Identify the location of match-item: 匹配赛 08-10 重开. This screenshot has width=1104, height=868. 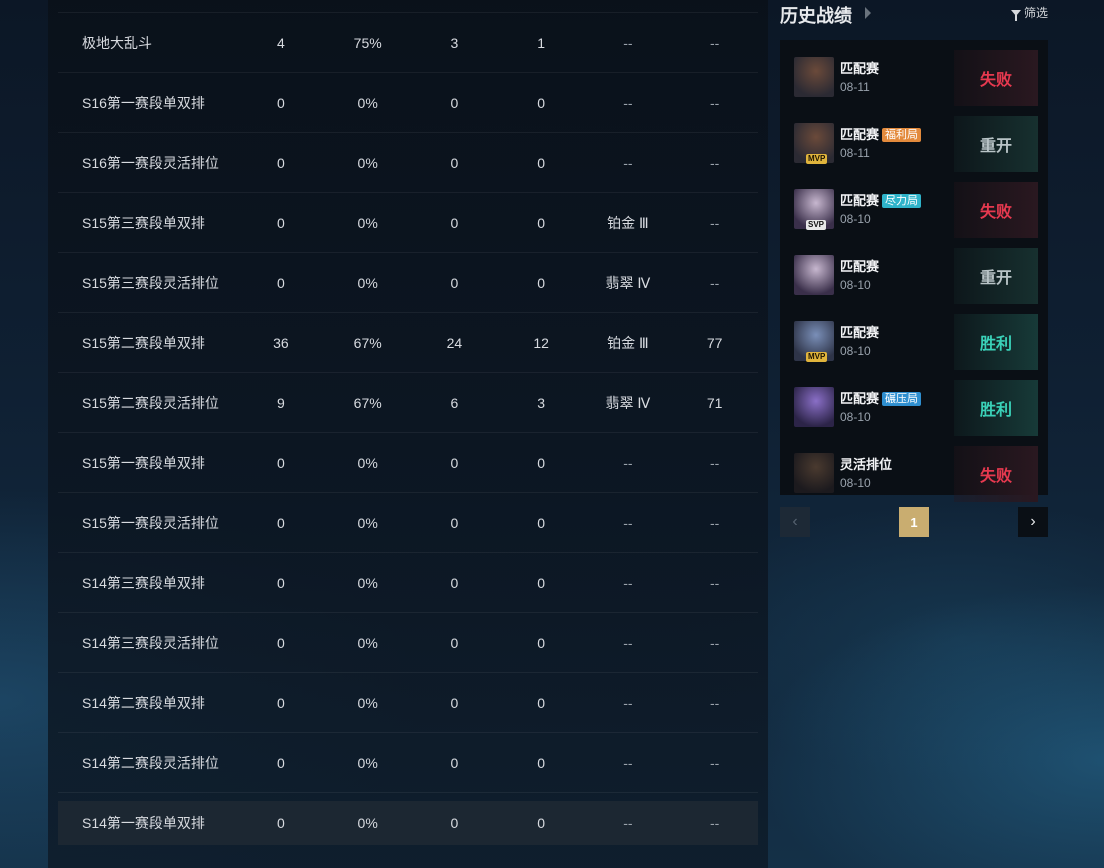
(916, 281).